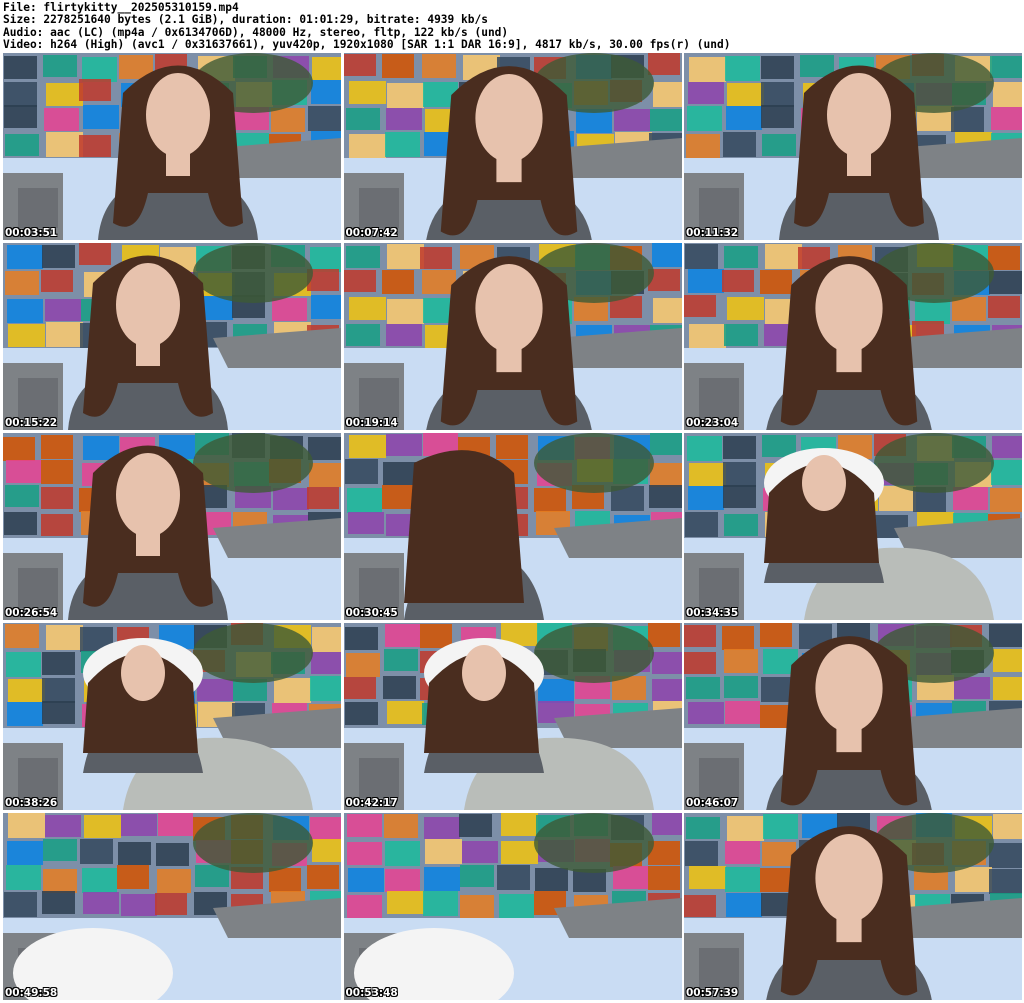 This screenshot has width=1024, height=1003. Describe the element at coordinates (712, 423) in the screenshot. I see `thumbnail-timestamp: 00:23:04` at that location.